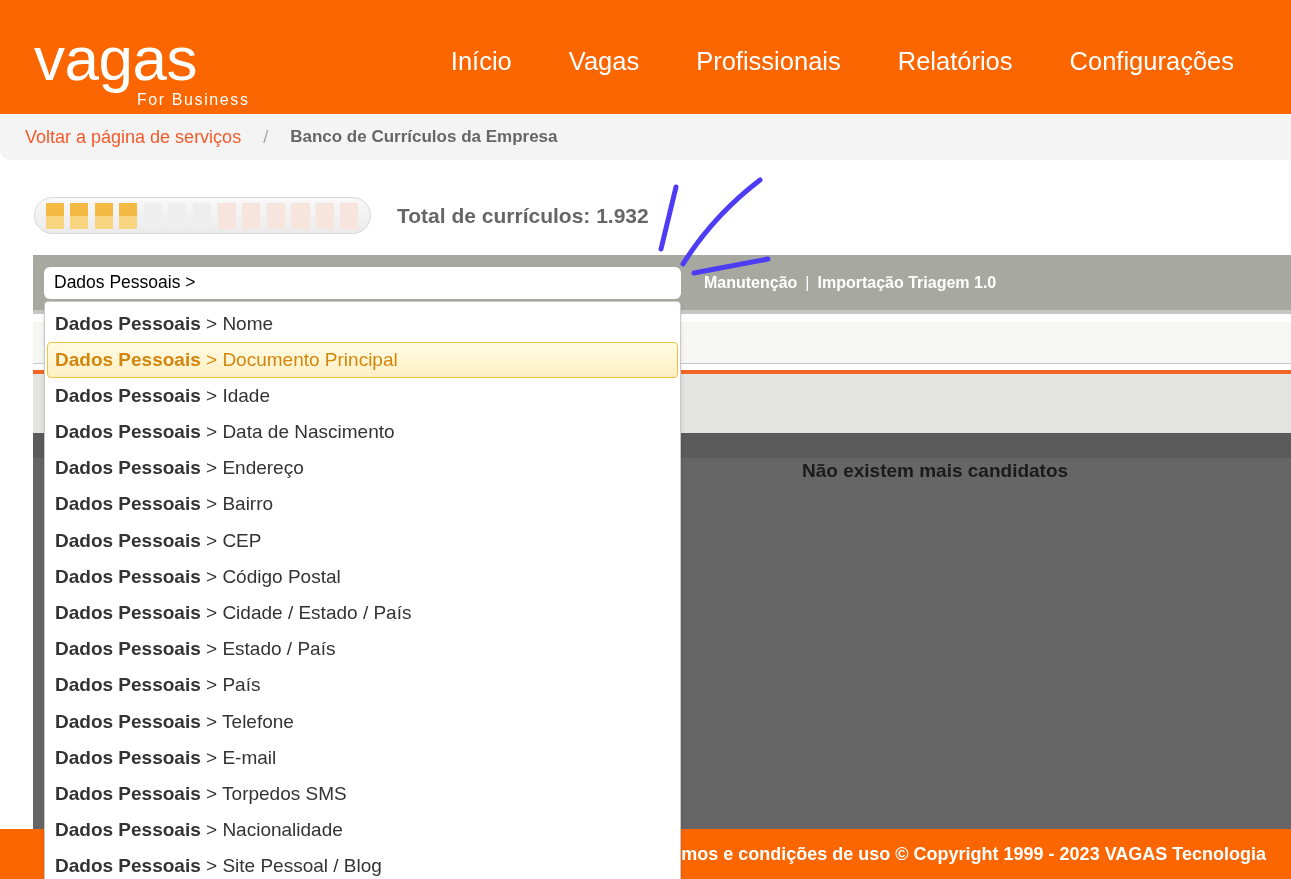  What do you see at coordinates (362, 323) in the screenshot?
I see `suggestion-item: Dados Pessoais > Nome` at bounding box center [362, 323].